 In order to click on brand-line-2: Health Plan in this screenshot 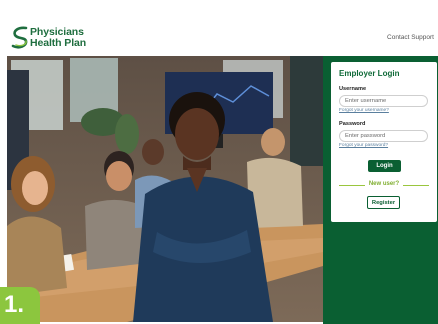, I will do `click(58, 43)`.